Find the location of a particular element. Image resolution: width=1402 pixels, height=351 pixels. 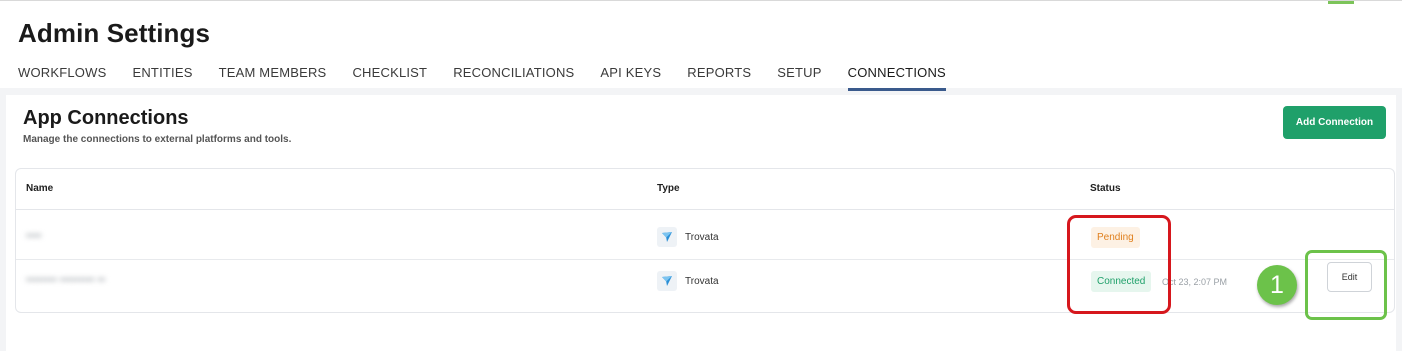

tab-reports: REPORTS is located at coordinates (719, 77).